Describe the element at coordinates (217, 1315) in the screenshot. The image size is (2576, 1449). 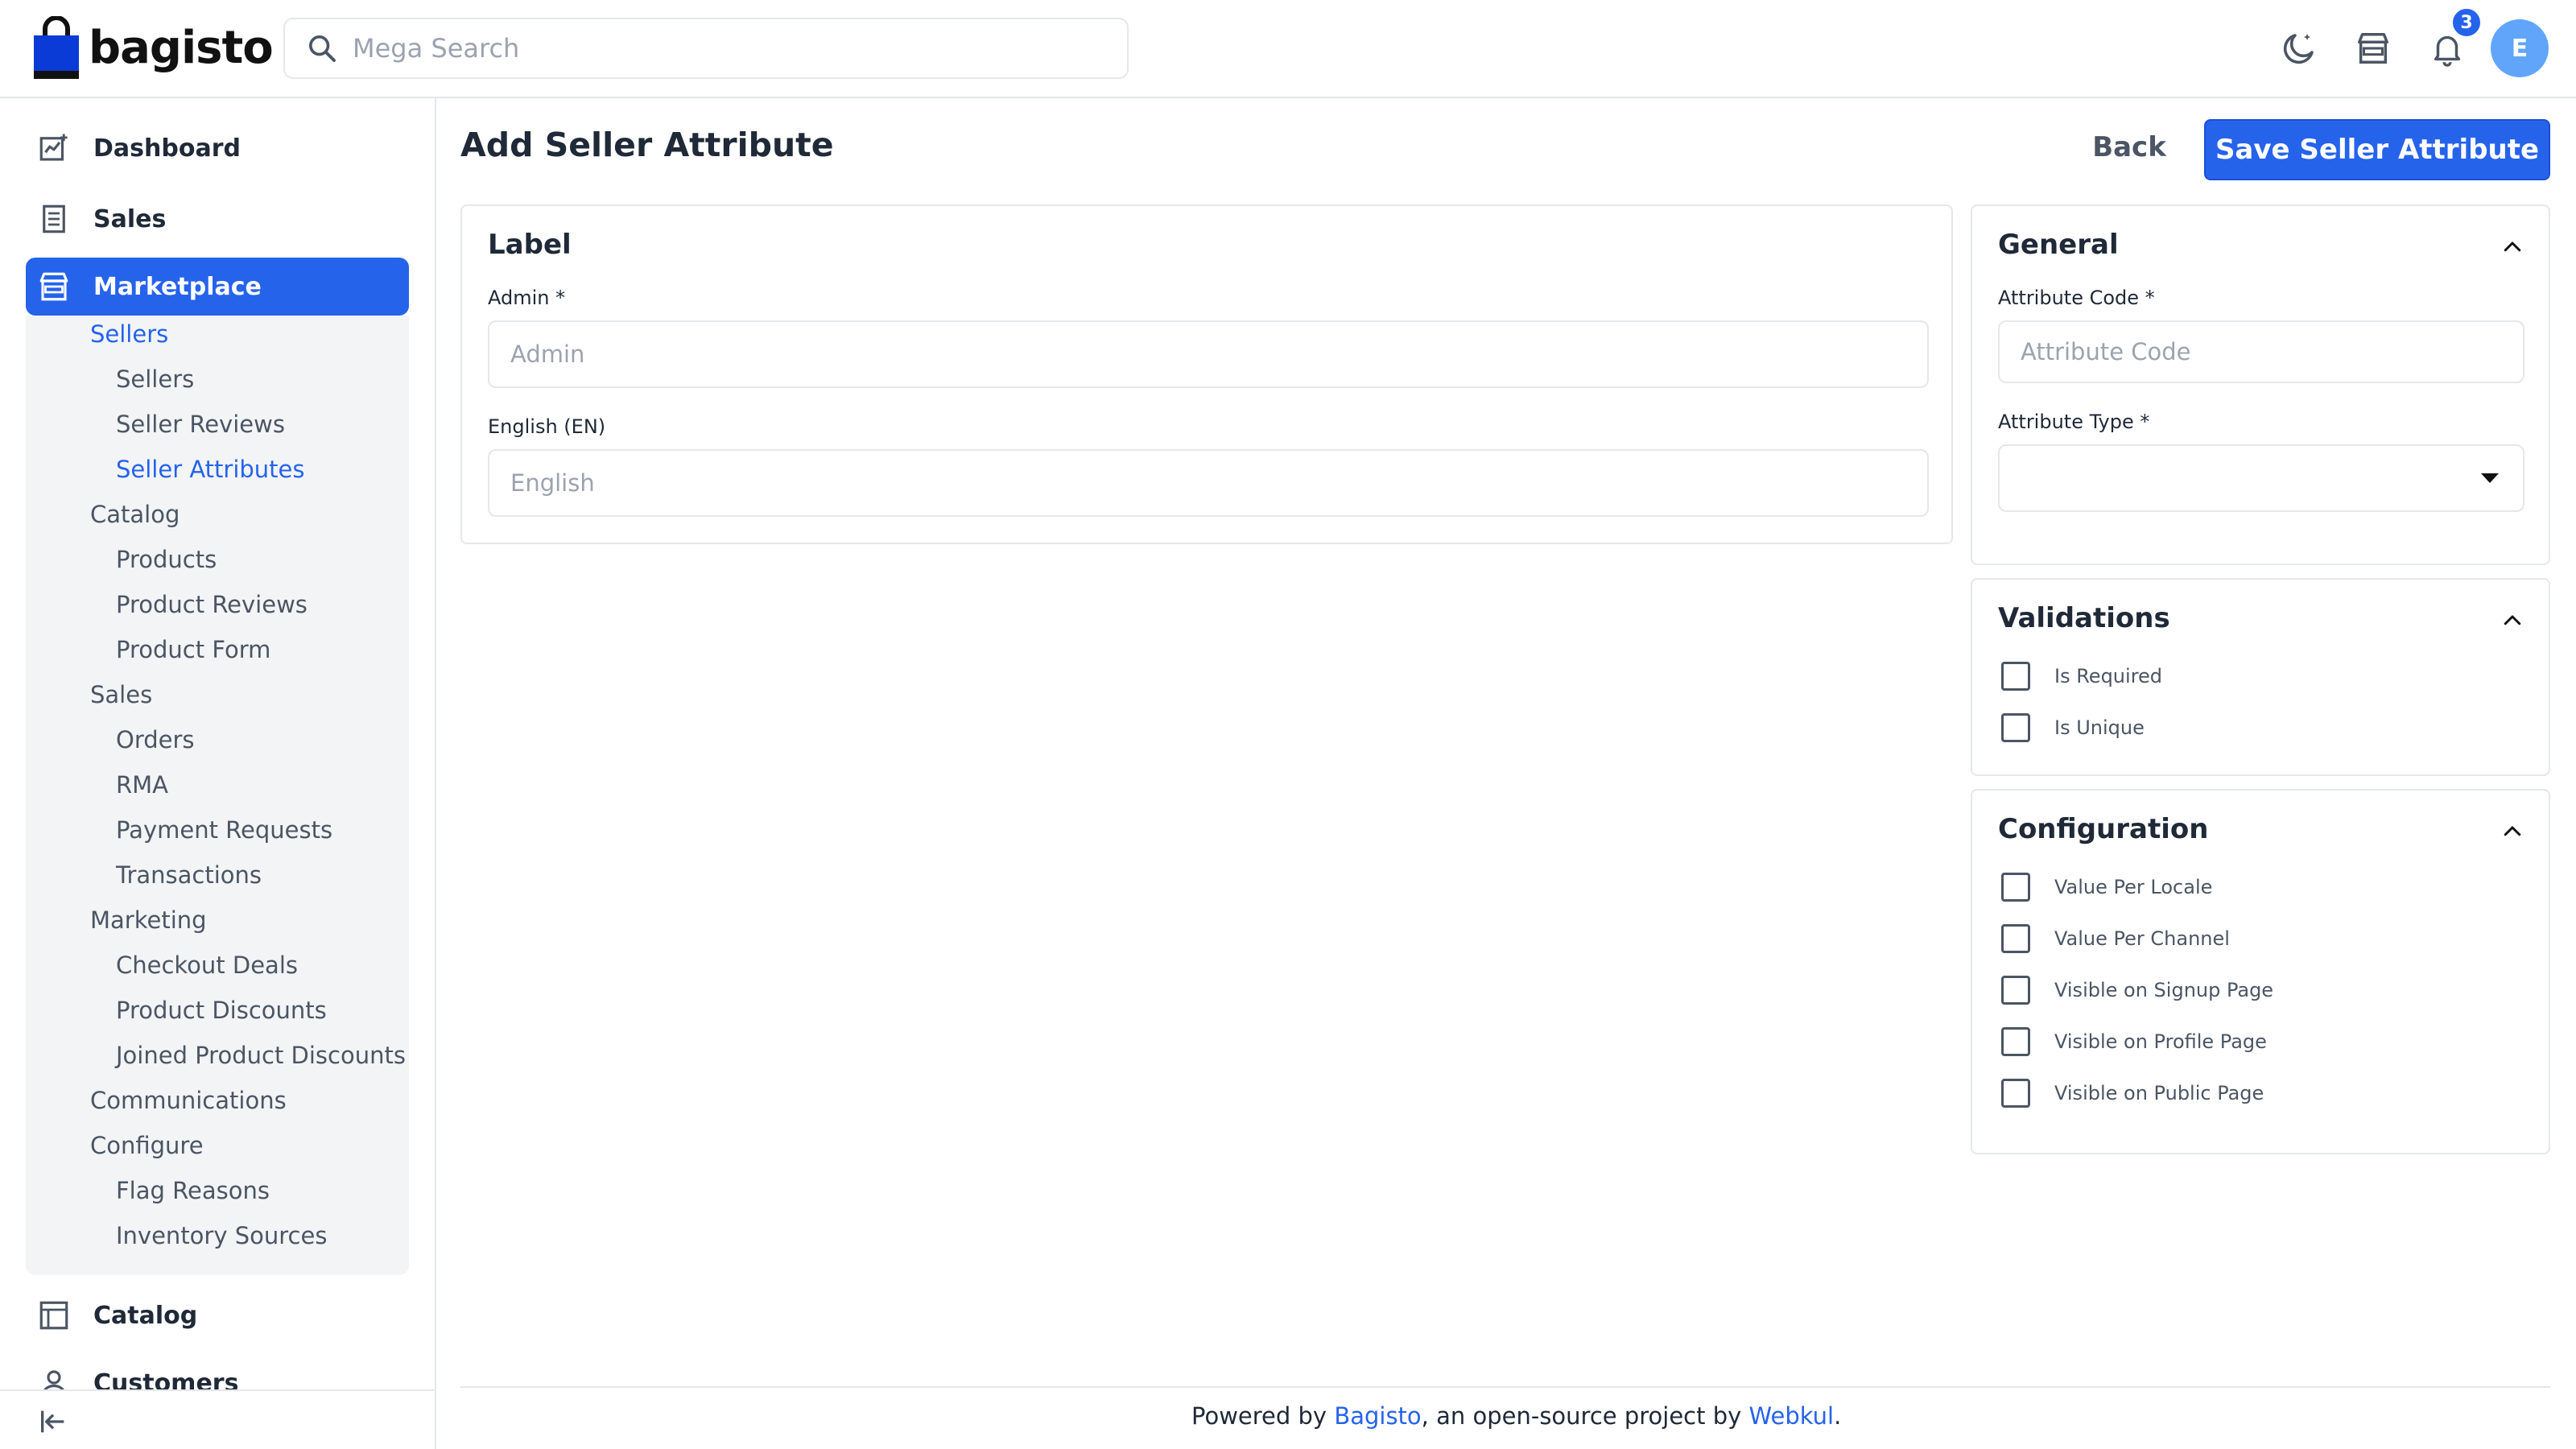
I see `sidebar-item-catalog: Catalog` at that location.